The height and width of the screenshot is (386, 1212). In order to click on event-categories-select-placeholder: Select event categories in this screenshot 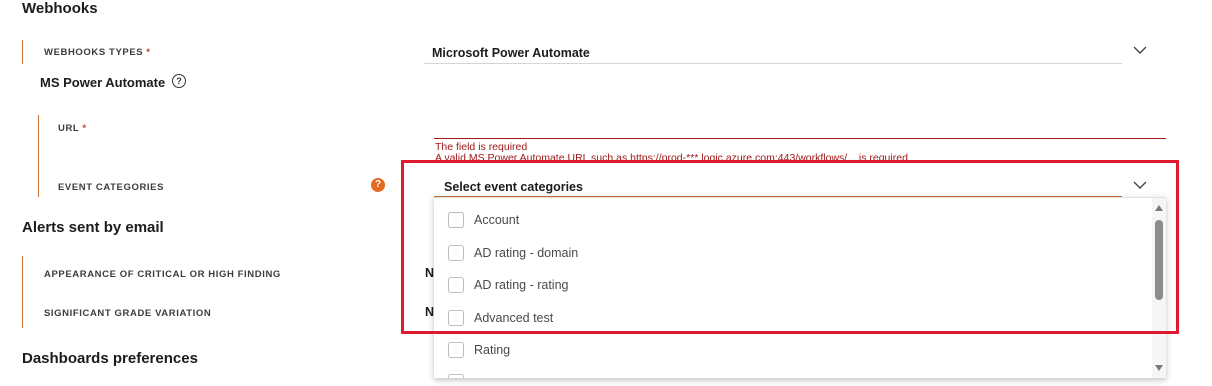, I will do `click(513, 187)`.